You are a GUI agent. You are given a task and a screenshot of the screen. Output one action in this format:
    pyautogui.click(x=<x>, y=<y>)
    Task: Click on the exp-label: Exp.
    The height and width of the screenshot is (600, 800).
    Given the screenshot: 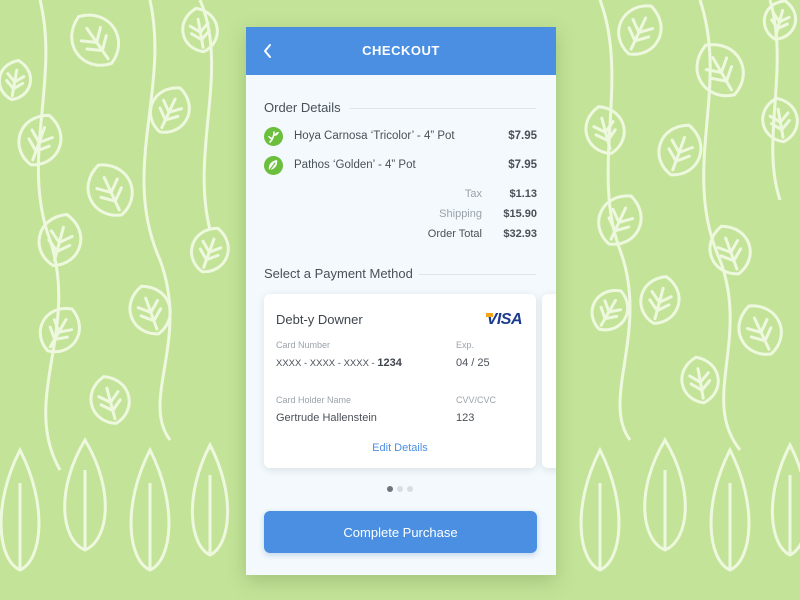 What is the action you would take?
    pyautogui.click(x=465, y=345)
    